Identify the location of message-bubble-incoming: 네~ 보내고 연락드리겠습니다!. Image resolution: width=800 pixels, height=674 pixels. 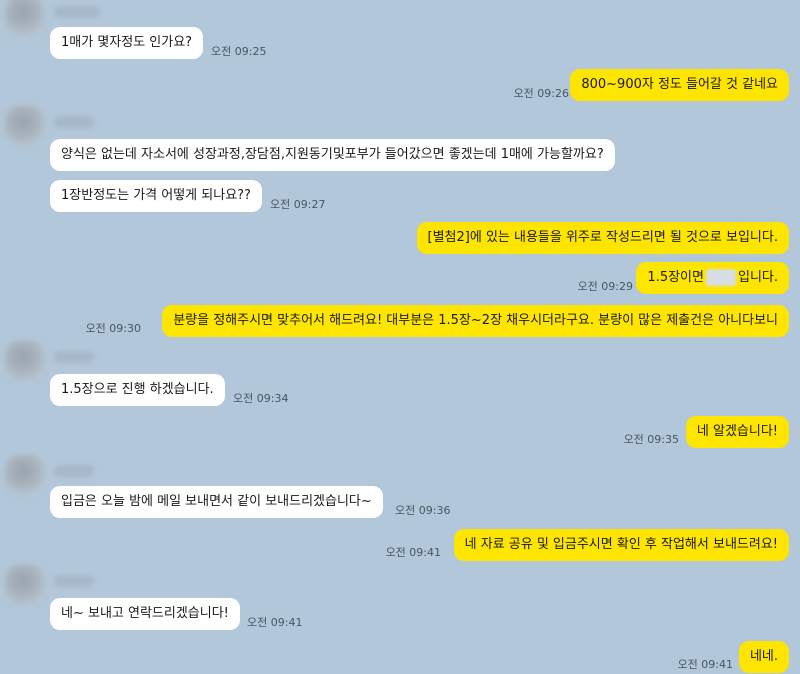
(145, 614).